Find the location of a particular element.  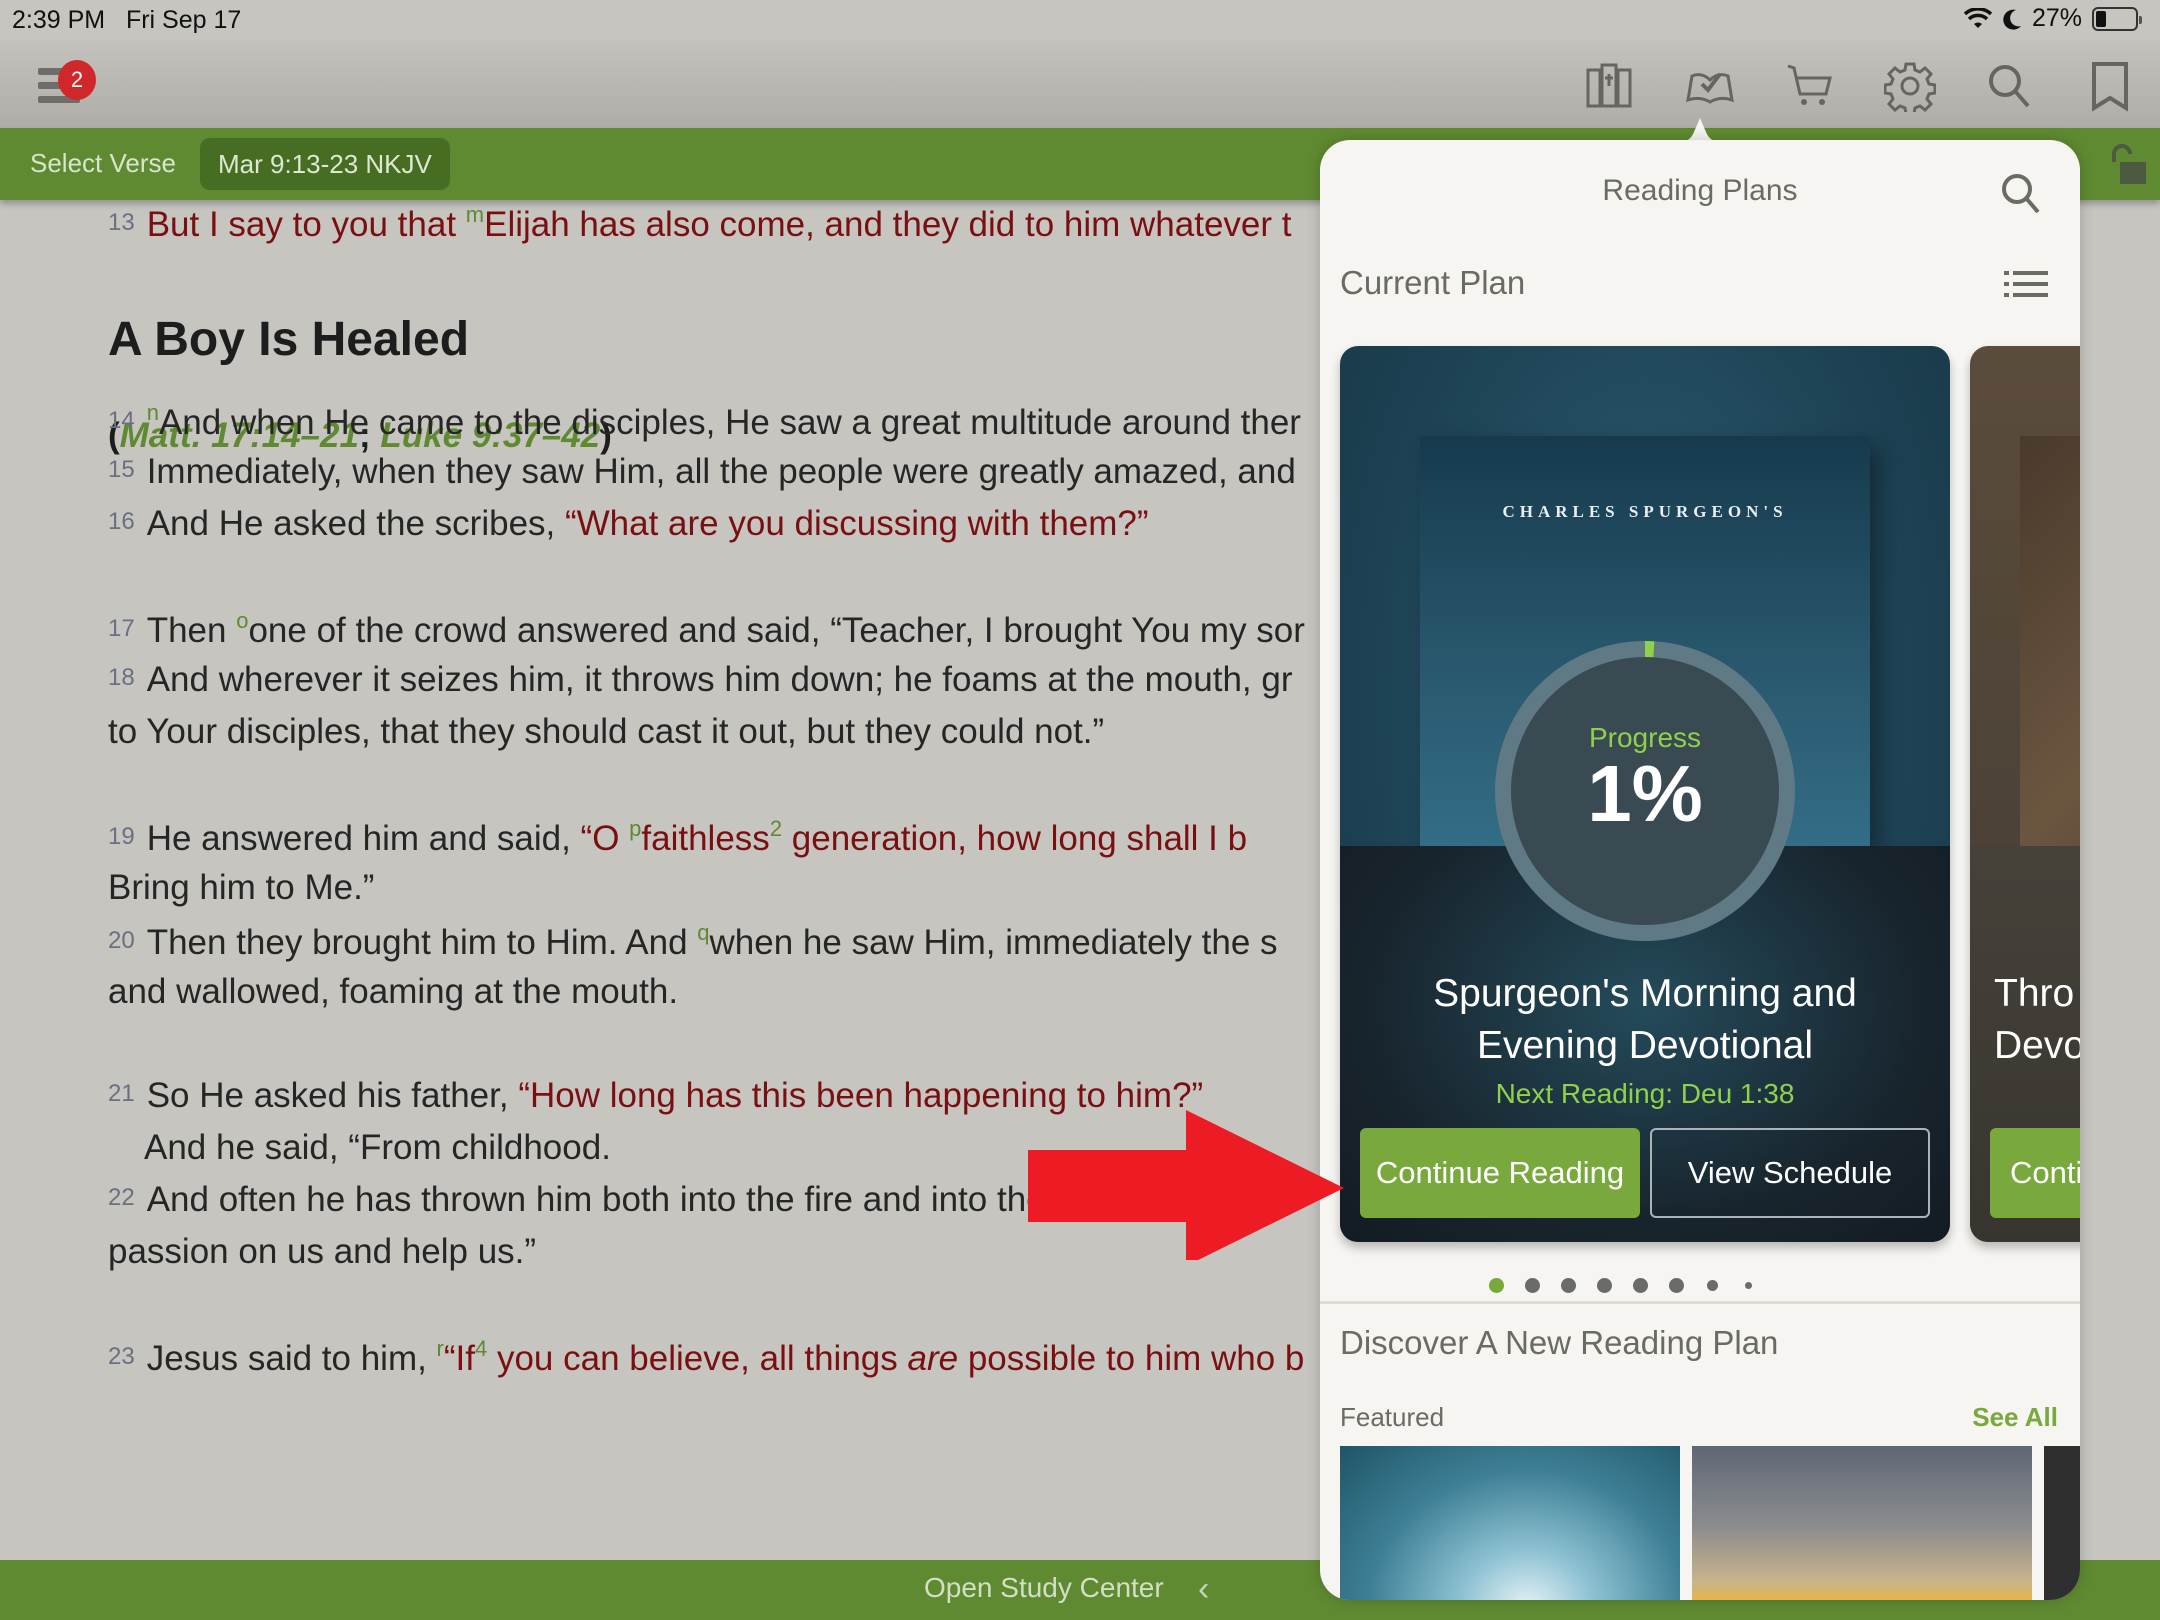

verse-number: 22 is located at coordinates (121, 1197).